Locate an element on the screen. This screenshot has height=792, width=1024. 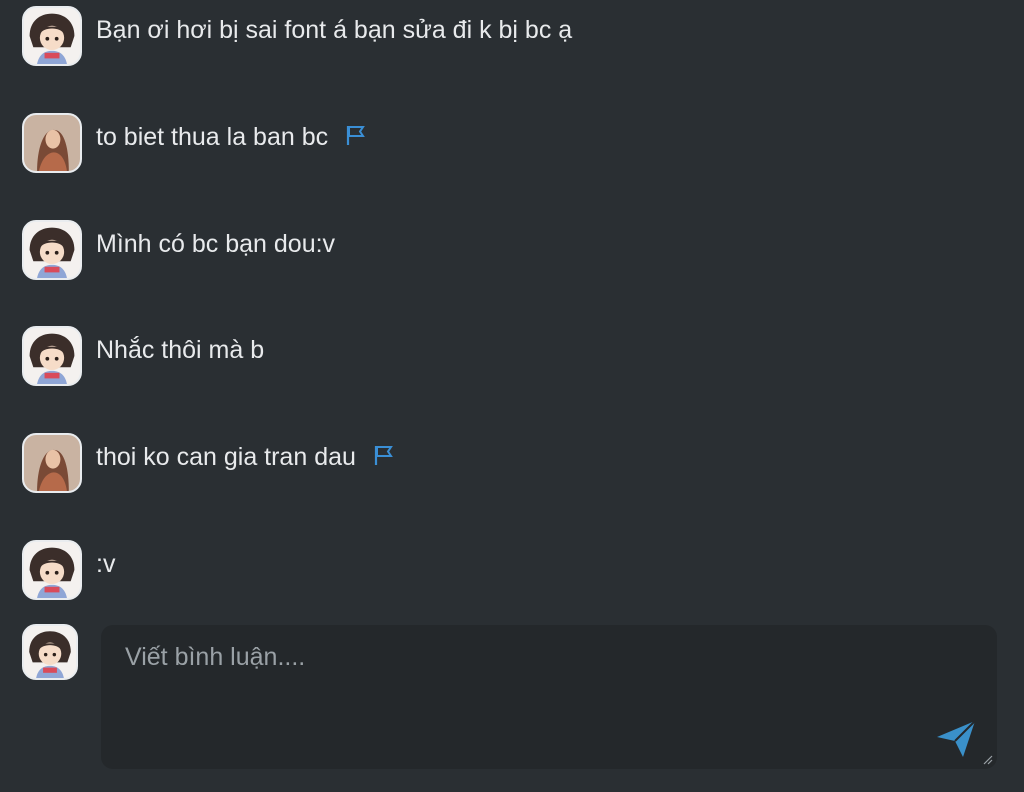
comment-text: to biet thua la ban bc is located at coordinates (212, 137).